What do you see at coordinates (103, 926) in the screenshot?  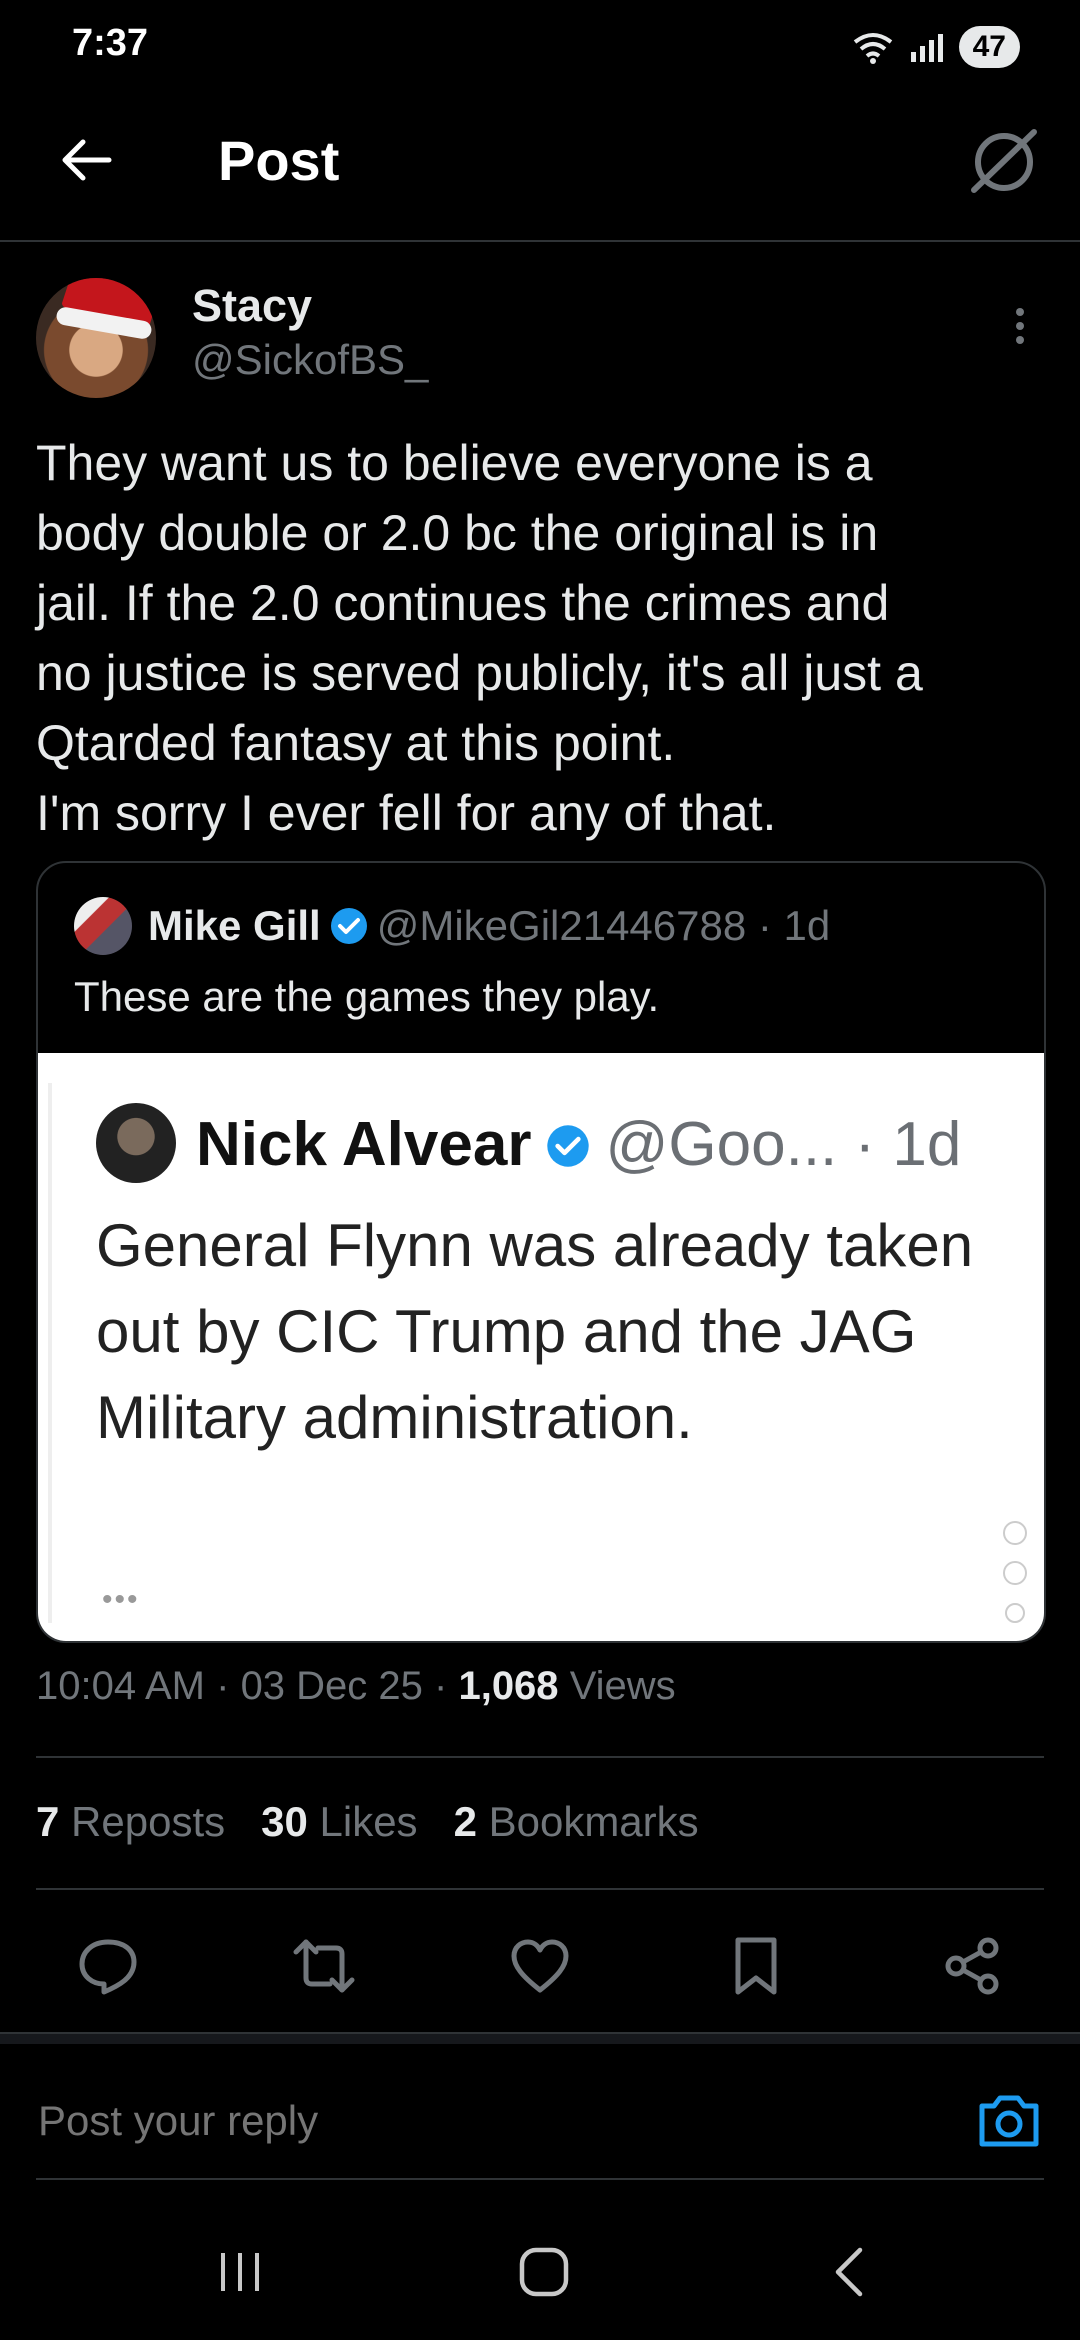 I see `quoted-author-avatar` at bounding box center [103, 926].